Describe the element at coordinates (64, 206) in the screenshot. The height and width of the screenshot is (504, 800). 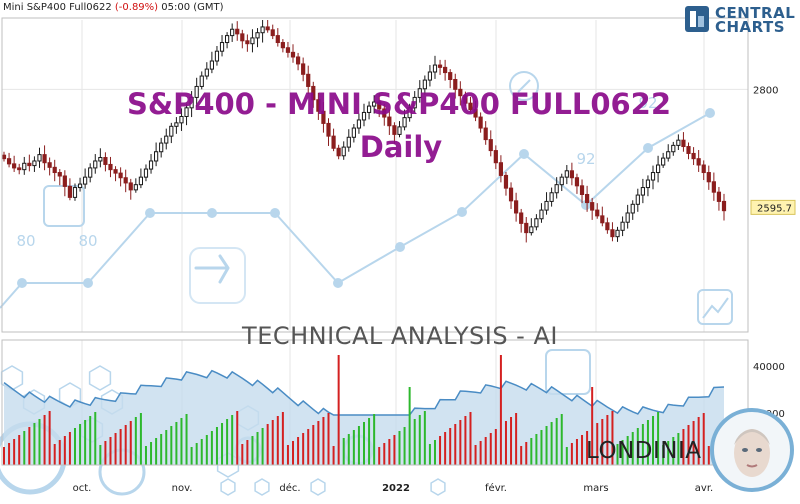
I see `watermark-chart-icon` at that location.